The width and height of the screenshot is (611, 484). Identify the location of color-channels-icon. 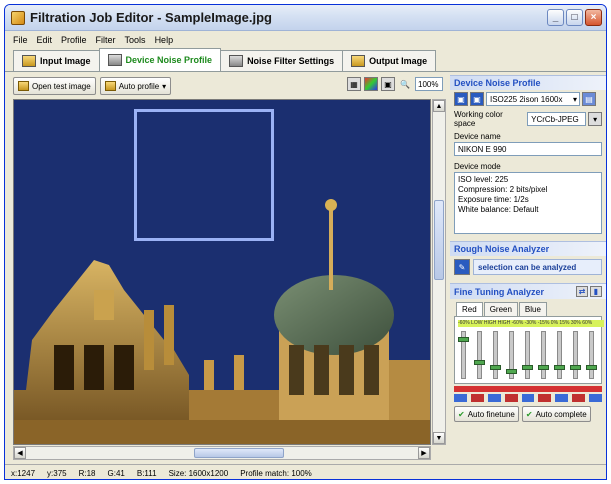
(371, 84).